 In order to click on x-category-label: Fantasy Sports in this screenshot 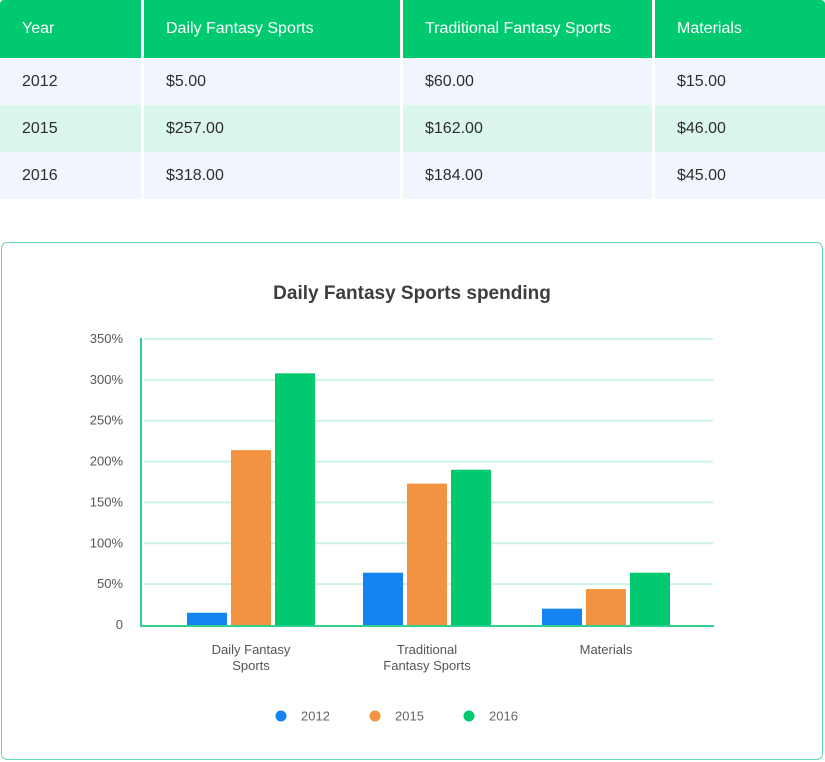, I will do `click(427, 665)`.